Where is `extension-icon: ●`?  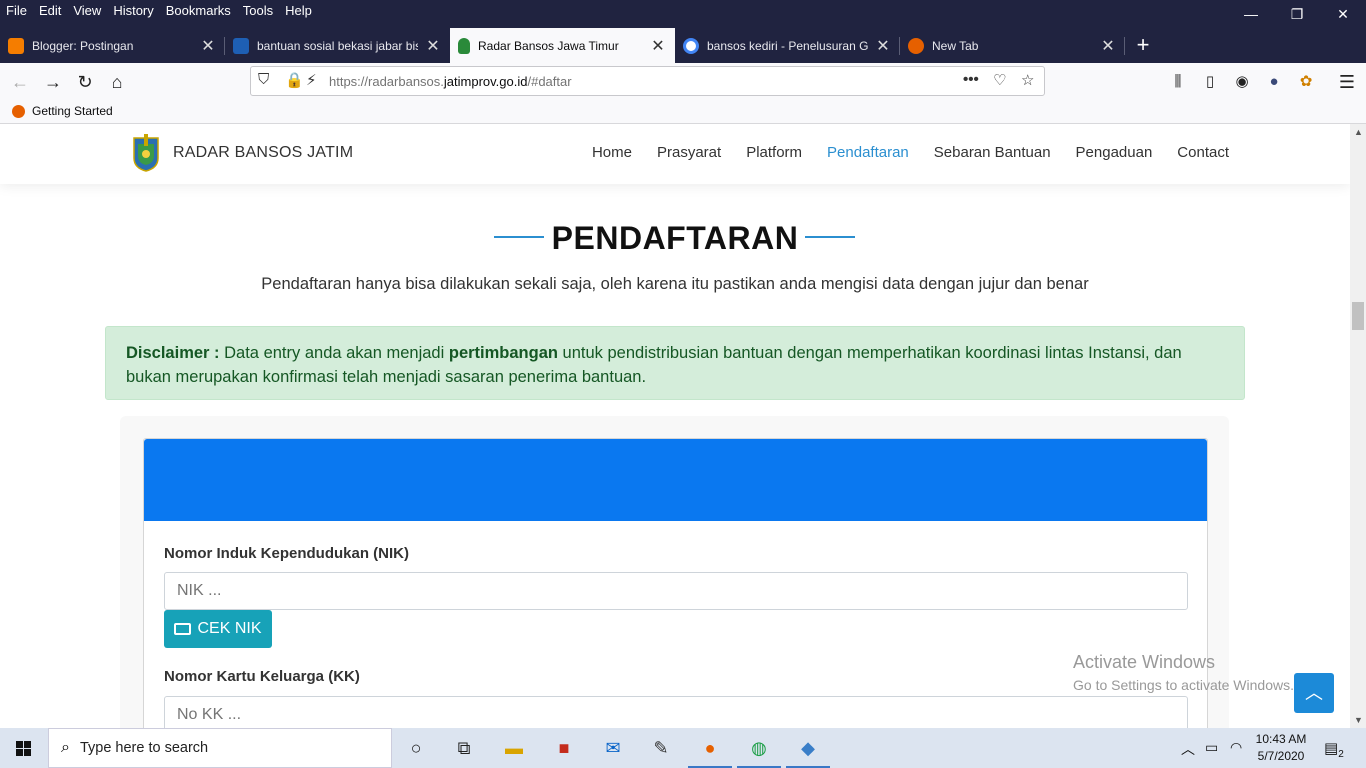 extension-icon: ● is located at coordinates (1274, 82).